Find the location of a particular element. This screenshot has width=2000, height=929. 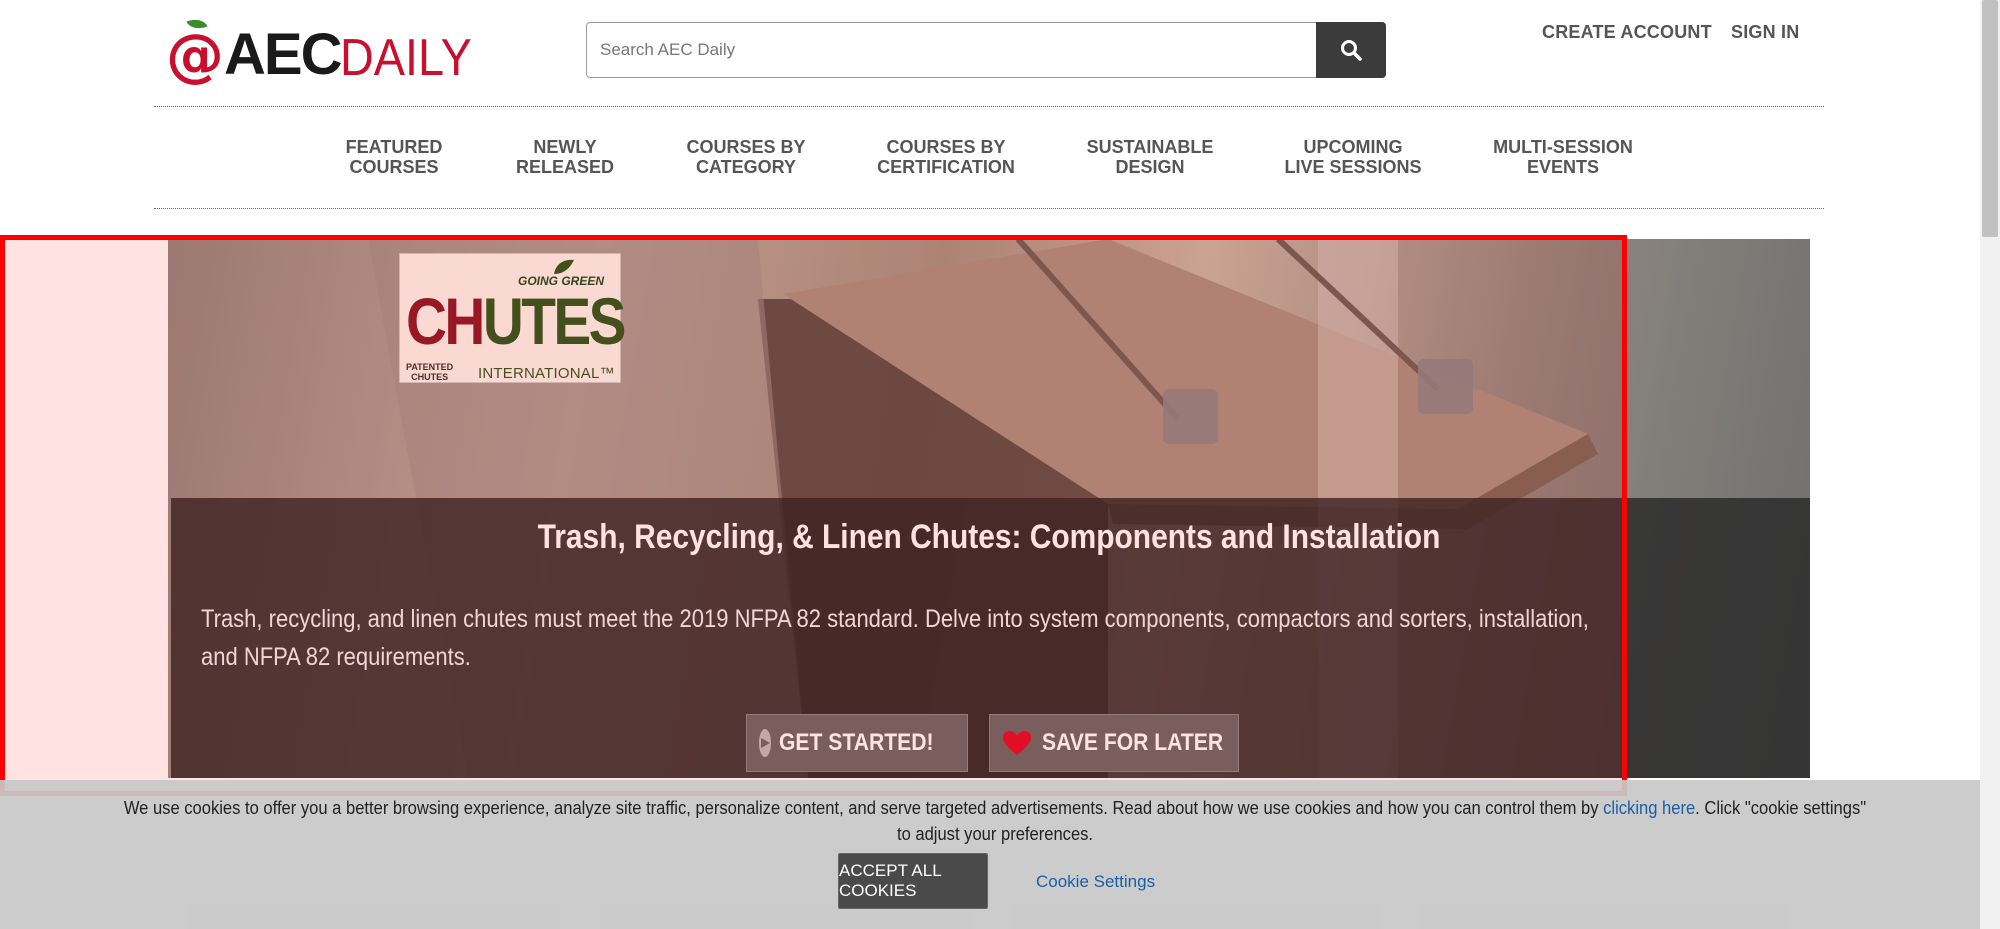

cookie-settings-link: Cookie Settings is located at coordinates (1095, 882).